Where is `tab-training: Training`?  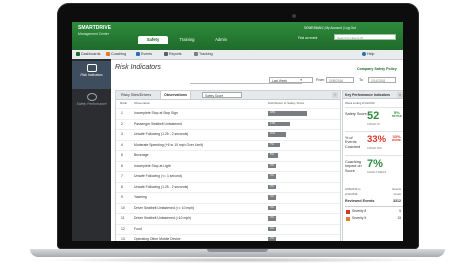
tab-training: Training is located at coordinates (187, 40).